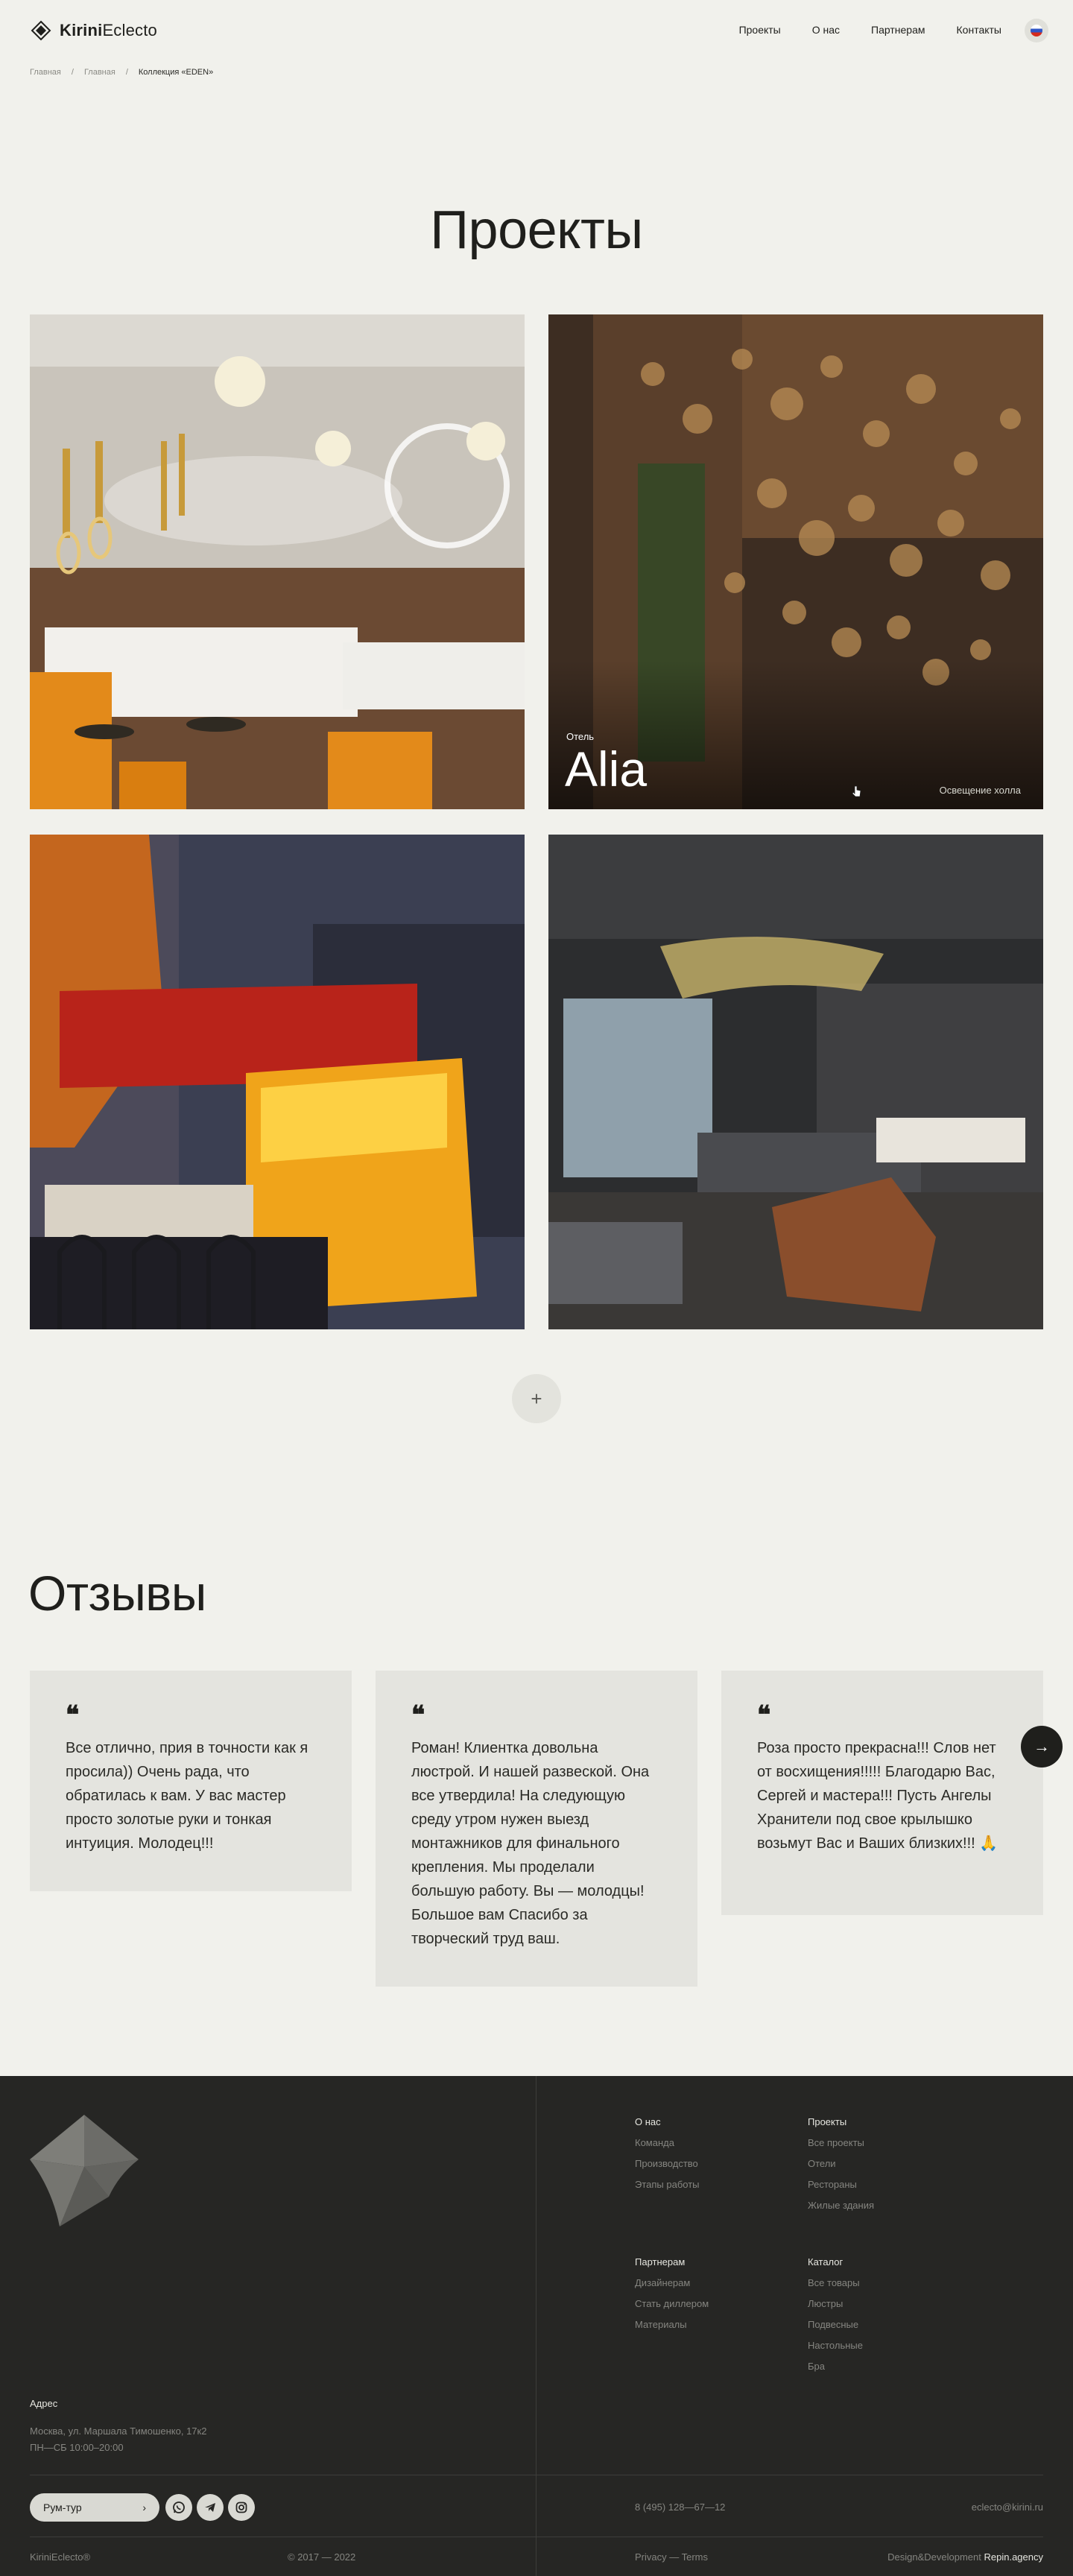  I want to click on logo: KiriniEclecto, so click(93, 30).